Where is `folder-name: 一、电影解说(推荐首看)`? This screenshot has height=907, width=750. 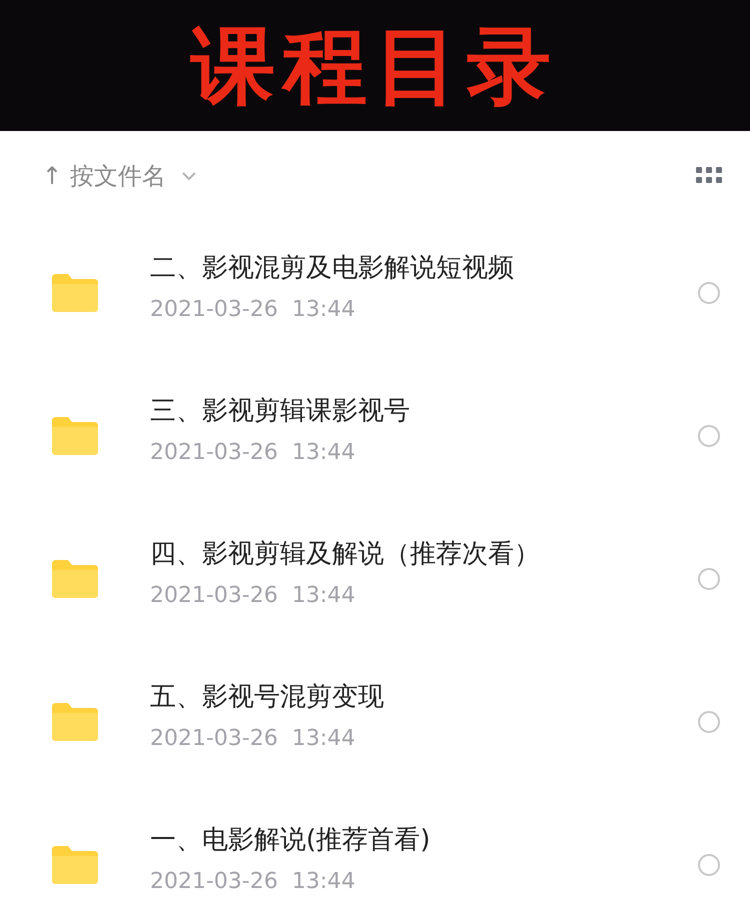 folder-name: 一、电影解说(推荐首看) is located at coordinates (290, 840).